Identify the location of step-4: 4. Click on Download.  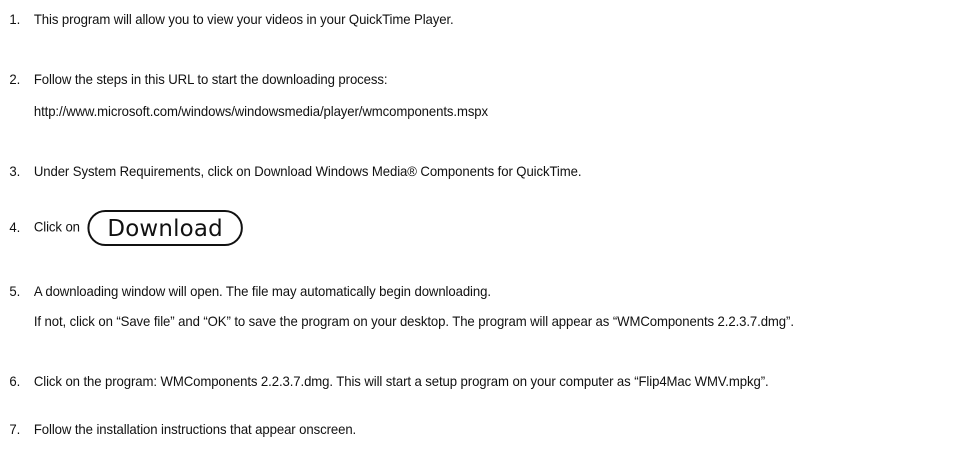
(121, 228).